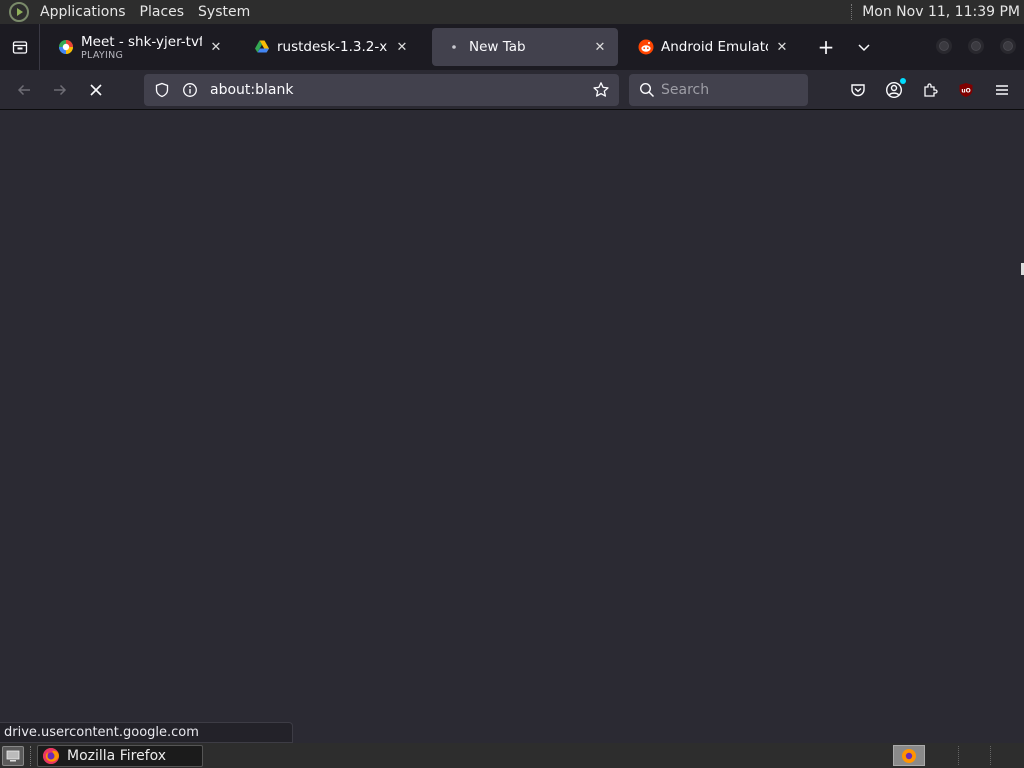  I want to click on arrow-right-icon, so click(60, 89).